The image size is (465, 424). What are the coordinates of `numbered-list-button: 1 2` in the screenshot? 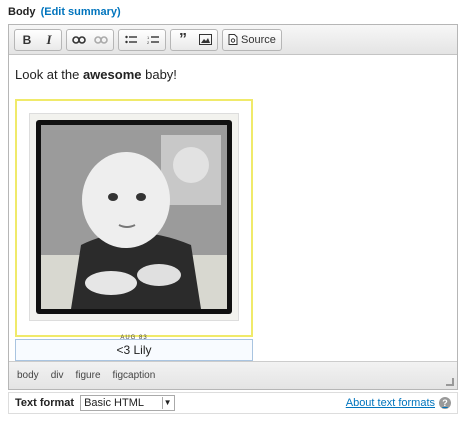 It's located at (153, 40).